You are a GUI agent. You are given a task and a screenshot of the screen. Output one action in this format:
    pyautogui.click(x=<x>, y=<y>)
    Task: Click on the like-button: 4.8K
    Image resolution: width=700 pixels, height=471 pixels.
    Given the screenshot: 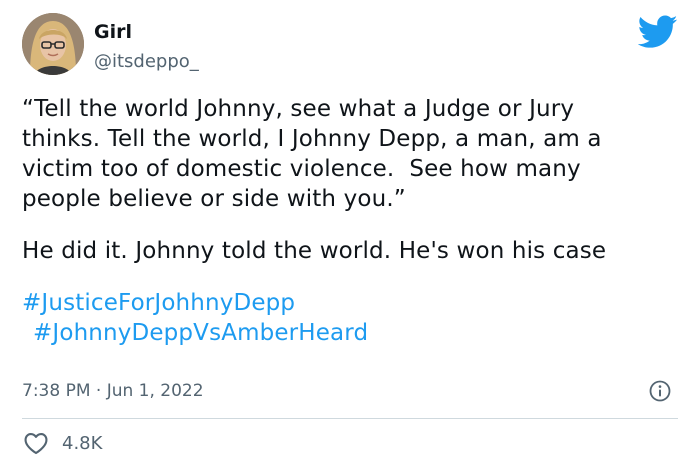 What is the action you would take?
    pyautogui.click(x=62, y=443)
    